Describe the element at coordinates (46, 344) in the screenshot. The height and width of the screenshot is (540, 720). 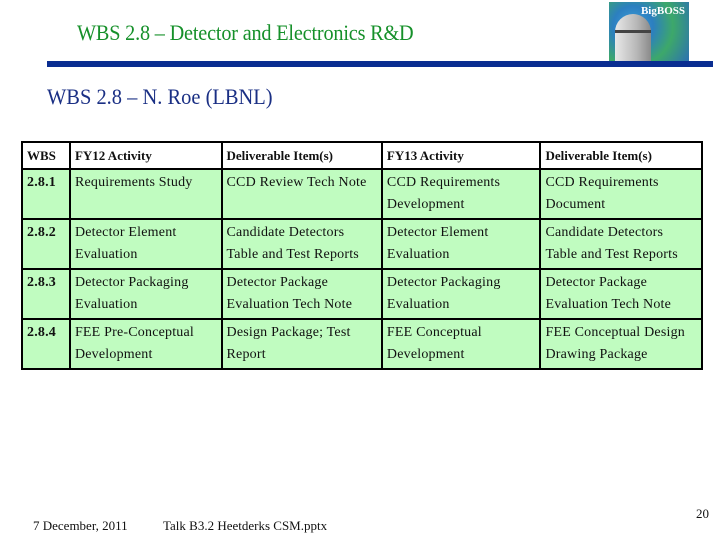
I see `cell-wbs: 2.8.4` at that location.